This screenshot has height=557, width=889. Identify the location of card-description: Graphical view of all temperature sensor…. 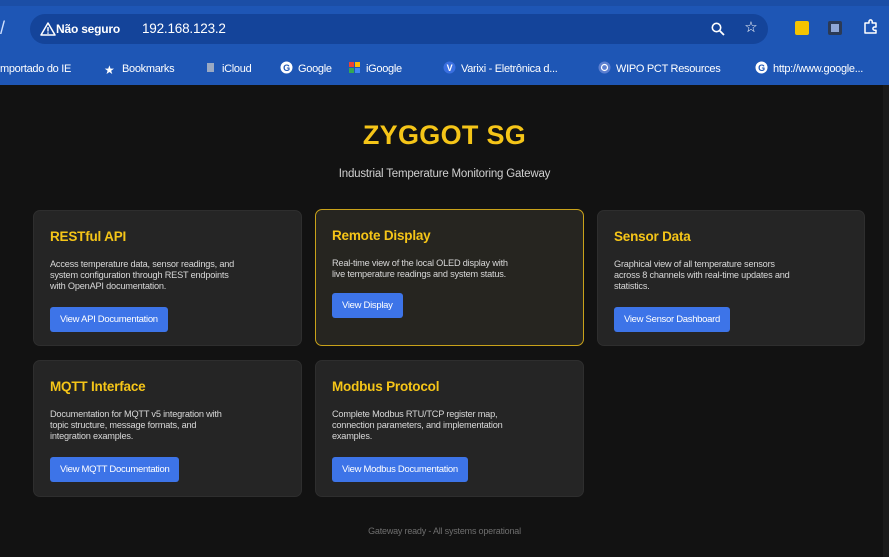
(702, 275).